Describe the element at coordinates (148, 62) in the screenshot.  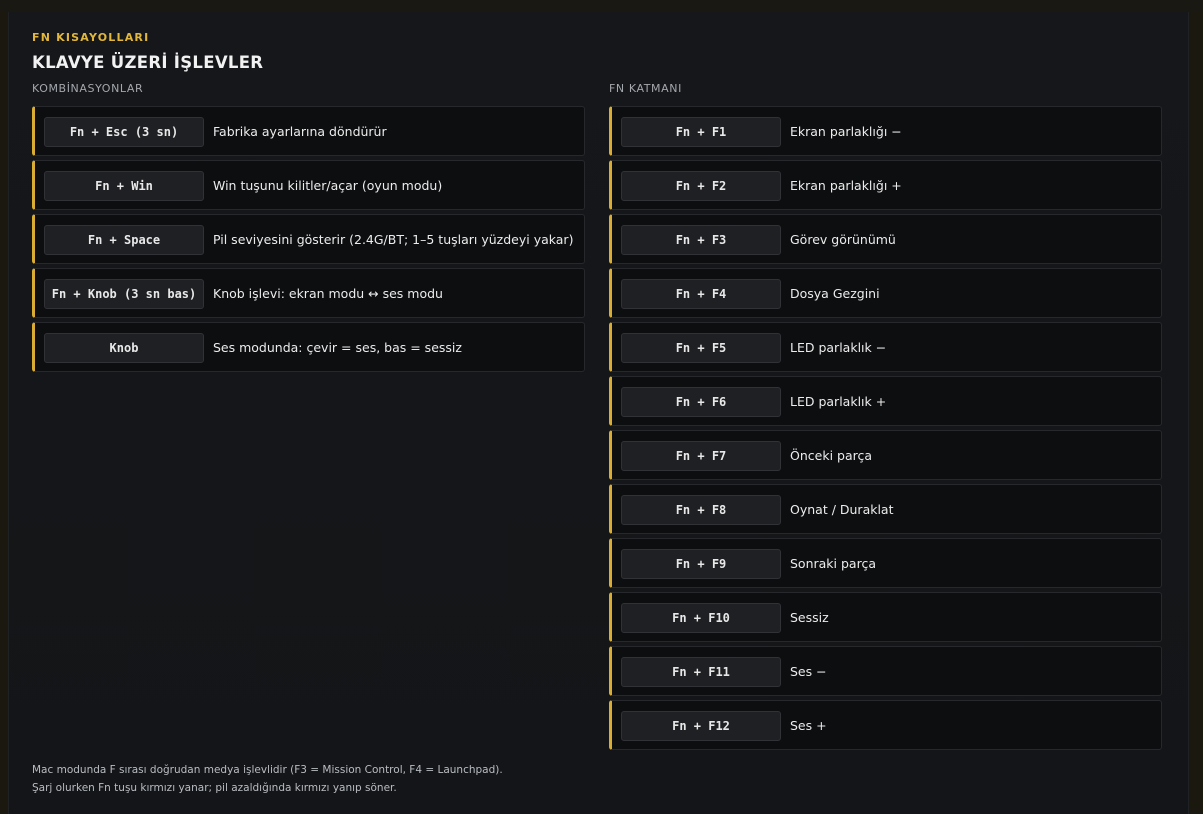
I see `page-title: KLAVYE ÜZERİ İŞLEVLER` at that location.